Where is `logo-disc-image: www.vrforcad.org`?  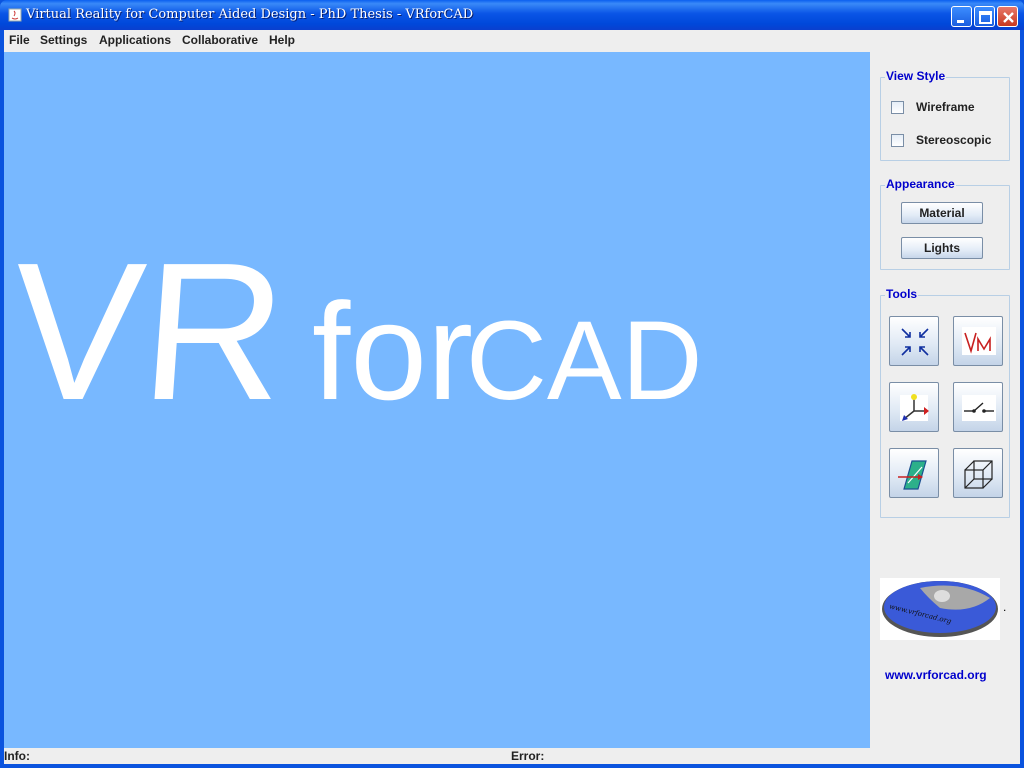
logo-disc-image: www.vrforcad.org is located at coordinates (940, 609).